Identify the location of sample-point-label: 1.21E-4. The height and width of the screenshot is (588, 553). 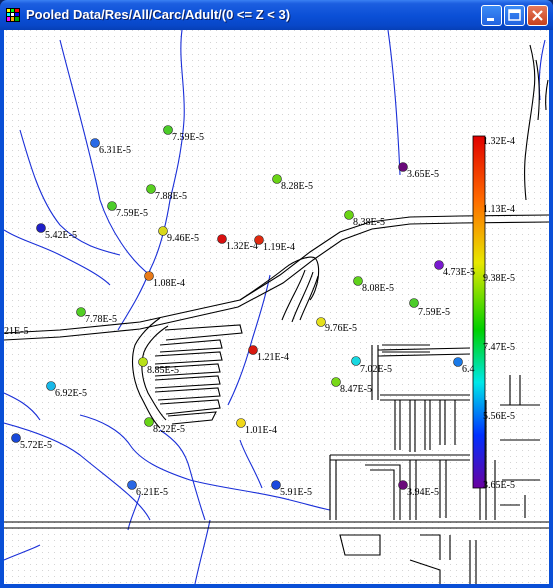
(273, 357).